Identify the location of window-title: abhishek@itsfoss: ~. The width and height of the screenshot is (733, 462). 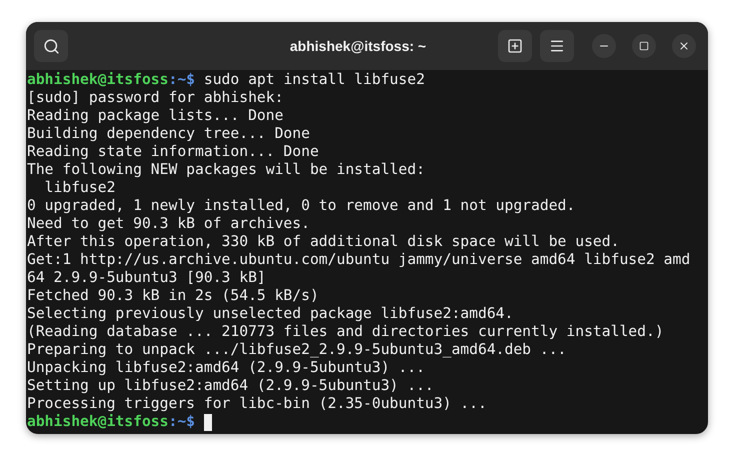
(357, 46).